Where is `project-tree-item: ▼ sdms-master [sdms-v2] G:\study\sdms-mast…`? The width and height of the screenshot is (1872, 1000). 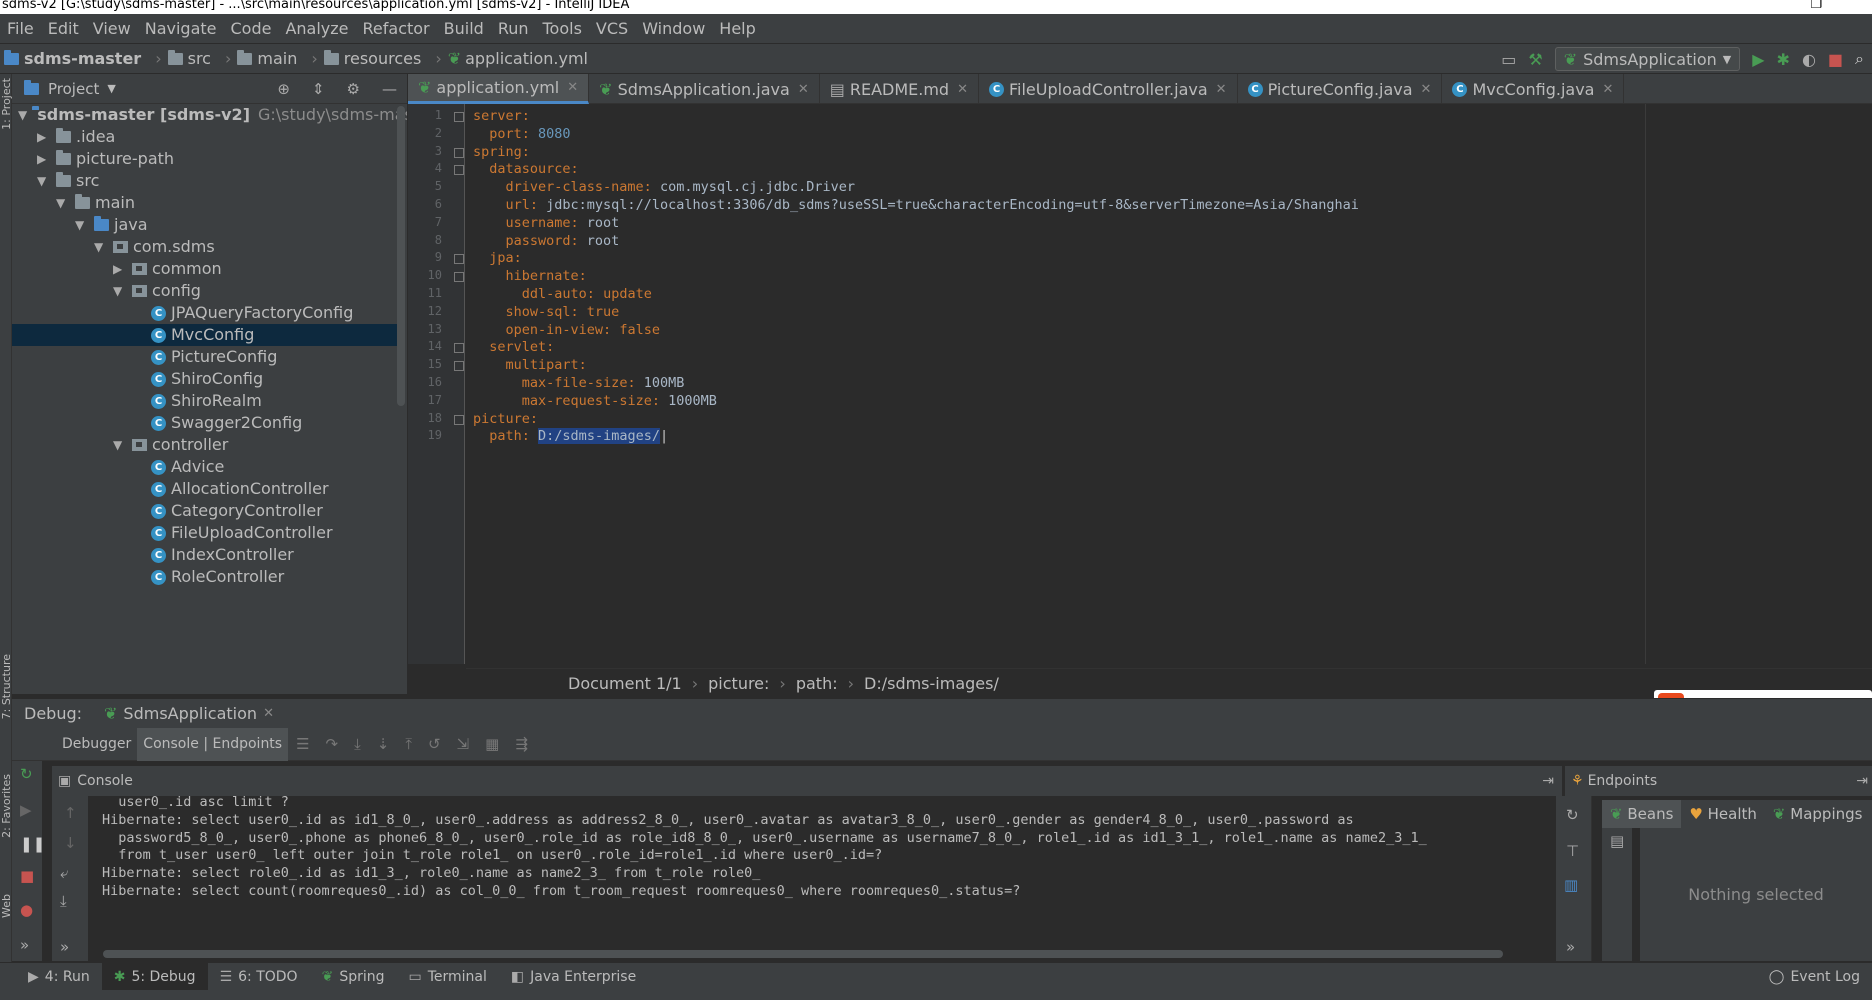
project-tree-item: ▼ sdms-master [sdms-v2] G:\study\sdms-mast… is located at coordinates (209, 115).